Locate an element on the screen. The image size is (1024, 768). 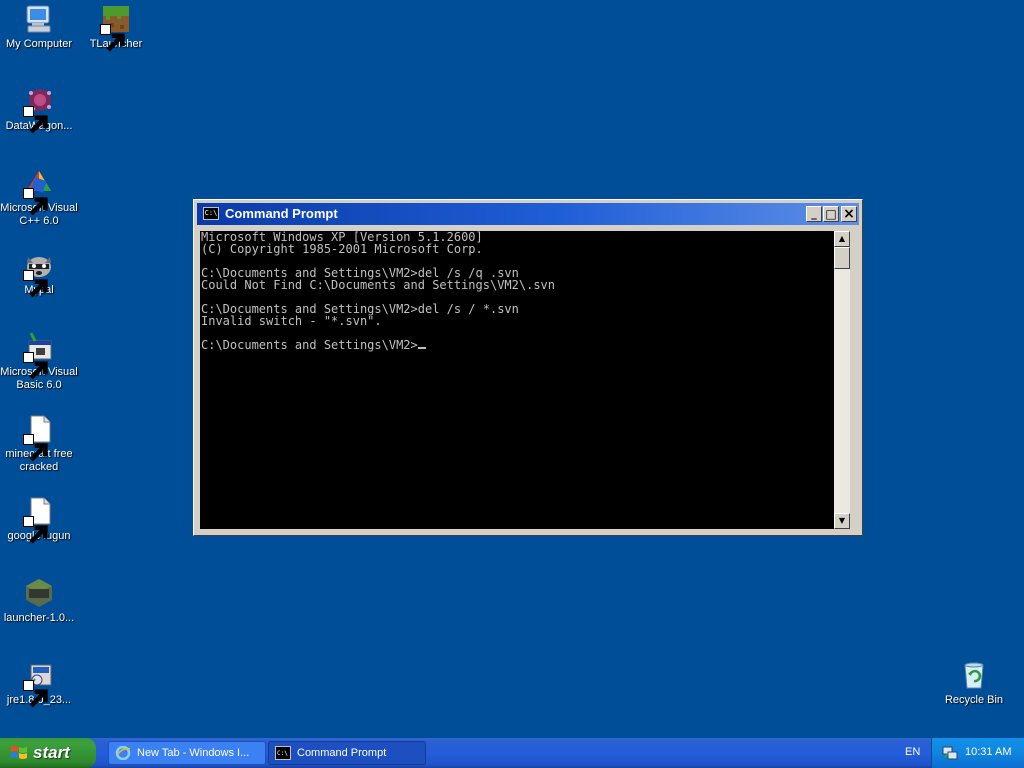
desktop-icon-mypal: Mypal is located at coordinates (39, 273).